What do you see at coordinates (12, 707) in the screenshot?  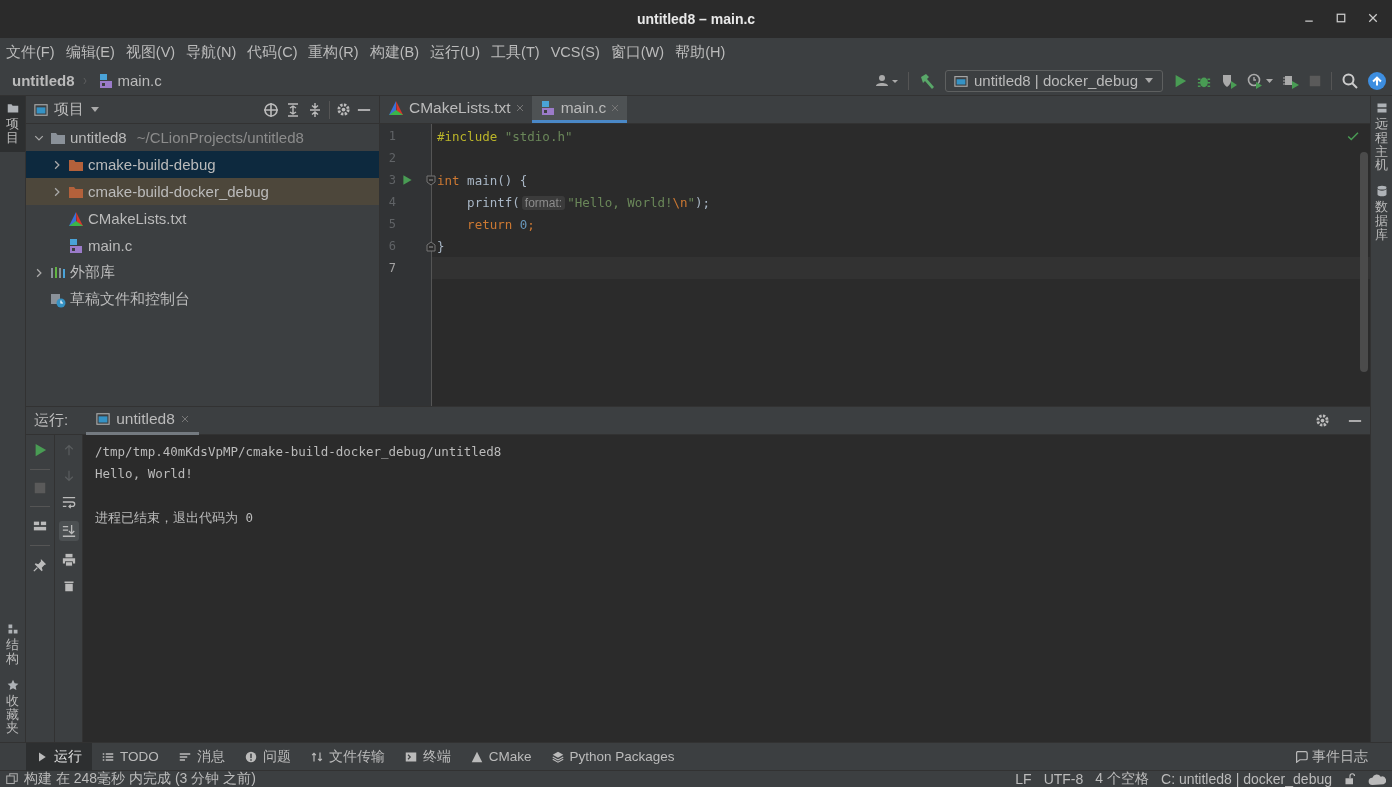 I see `tool-window-button: 收藏夹` at bounding box center [12, 707].